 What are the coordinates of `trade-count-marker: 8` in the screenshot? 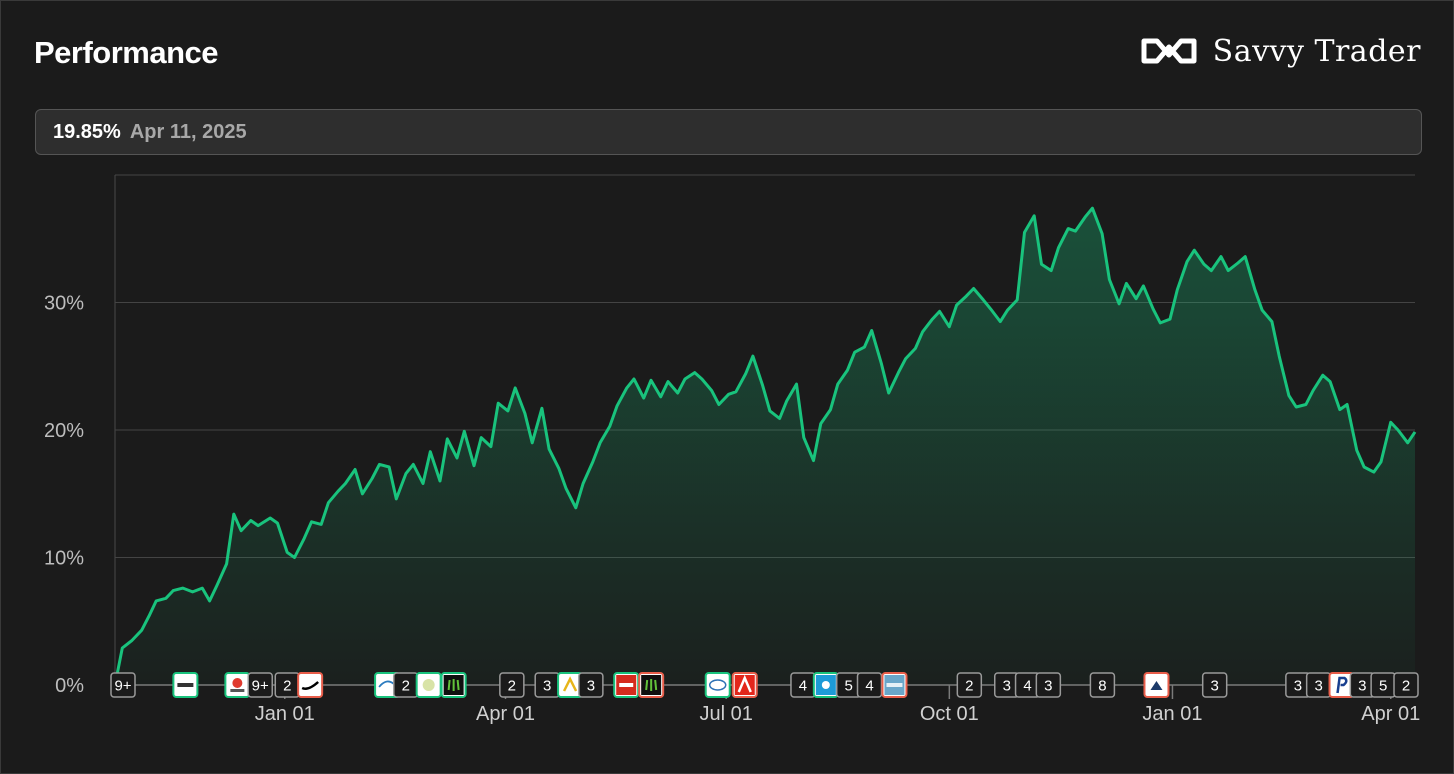 It's located at (1102, 685).